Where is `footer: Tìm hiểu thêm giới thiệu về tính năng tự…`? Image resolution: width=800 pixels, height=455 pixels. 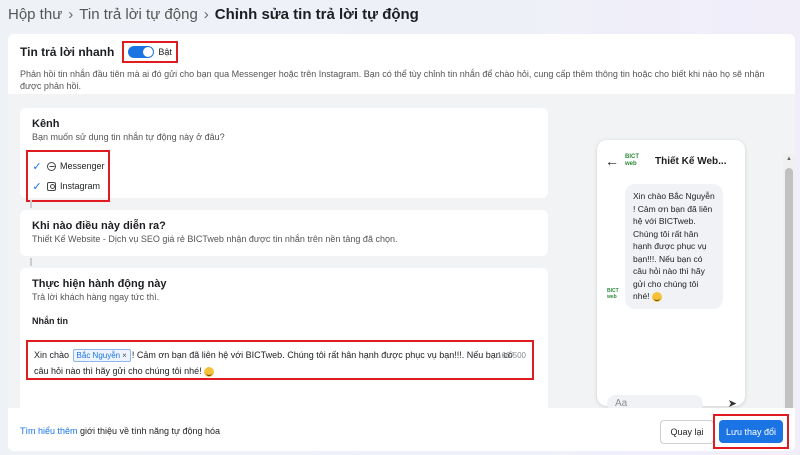
footer: Tìm hiểu thêm giới thiệu về tính năng tự… is located at coordinates (401, 430).